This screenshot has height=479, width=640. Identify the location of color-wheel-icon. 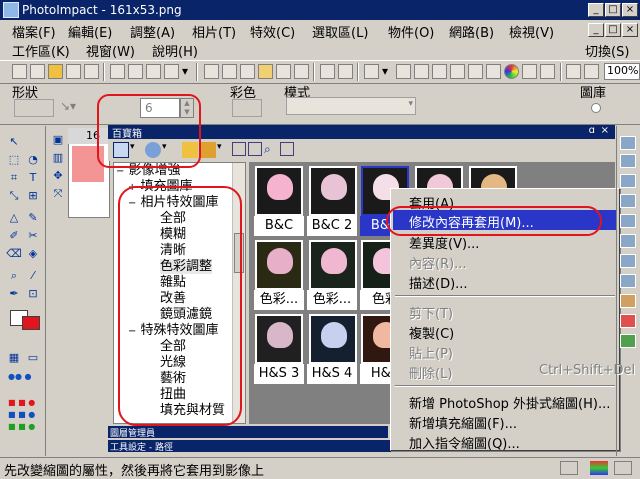
(511, 71).